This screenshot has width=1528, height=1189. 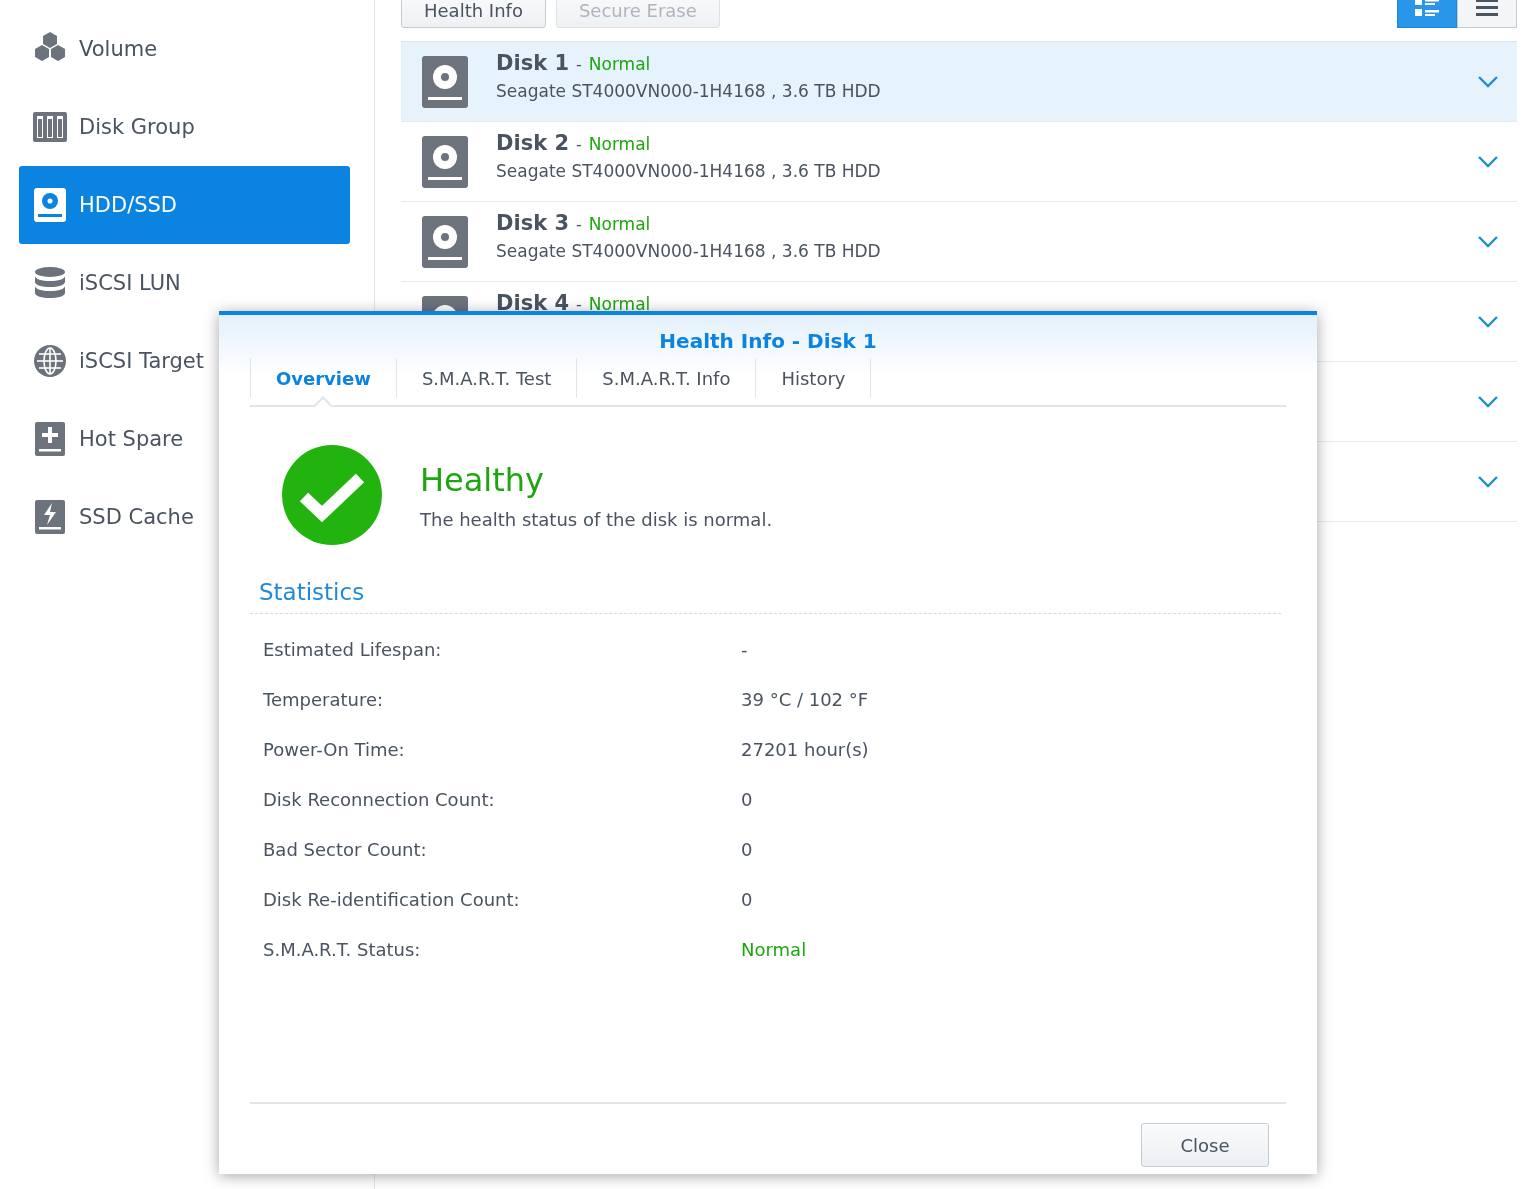 What do you see at coordinates (774, 949) in the screenshot?
I see `stat-value: Normal` at bounding box center [774, 949].